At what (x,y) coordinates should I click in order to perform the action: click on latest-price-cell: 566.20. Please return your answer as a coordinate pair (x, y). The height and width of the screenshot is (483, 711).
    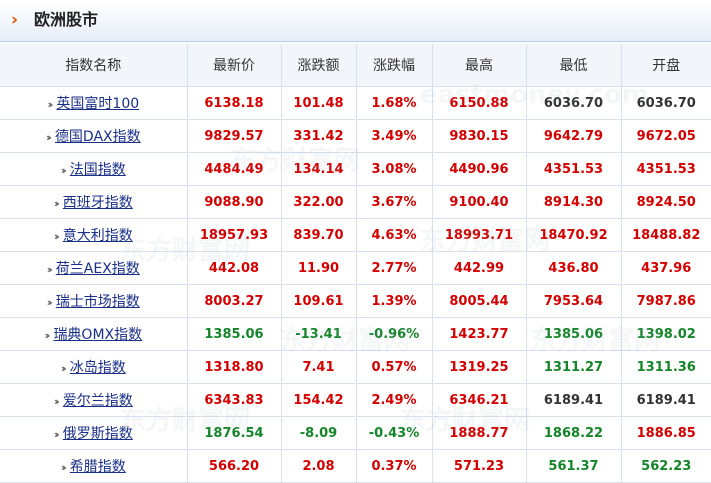
    Looking at the image, I should click on (234, 466).